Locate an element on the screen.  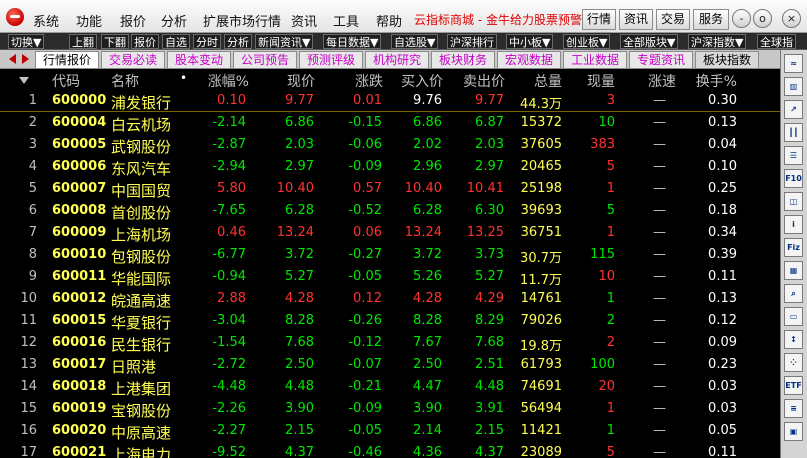
col-current-volume: 现量 is located at coordinates (601, 81).